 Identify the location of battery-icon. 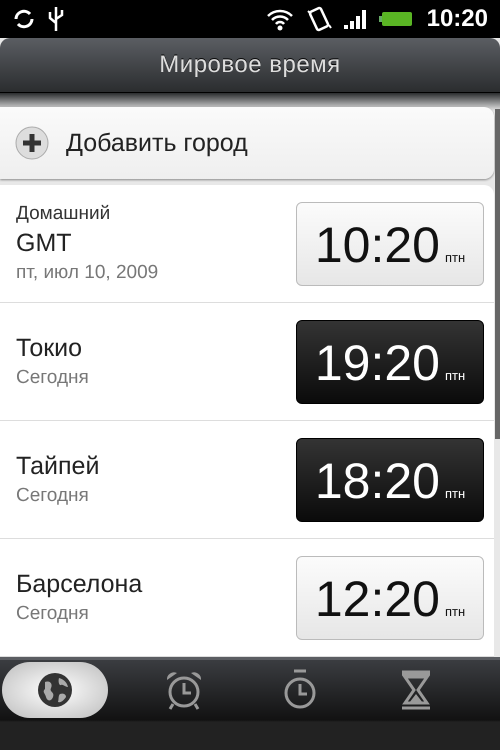
(395, 19).